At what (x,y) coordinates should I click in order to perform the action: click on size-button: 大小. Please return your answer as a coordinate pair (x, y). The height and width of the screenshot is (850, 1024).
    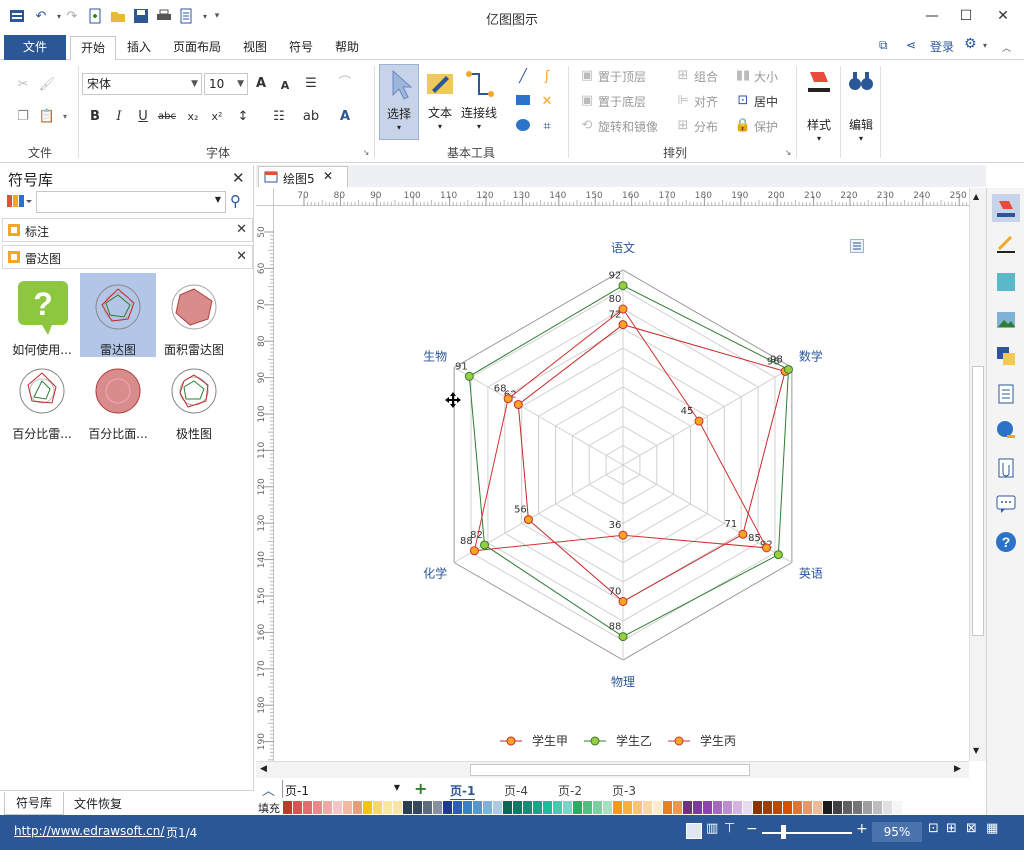
    Looking at the image, I should click on (766, 76).